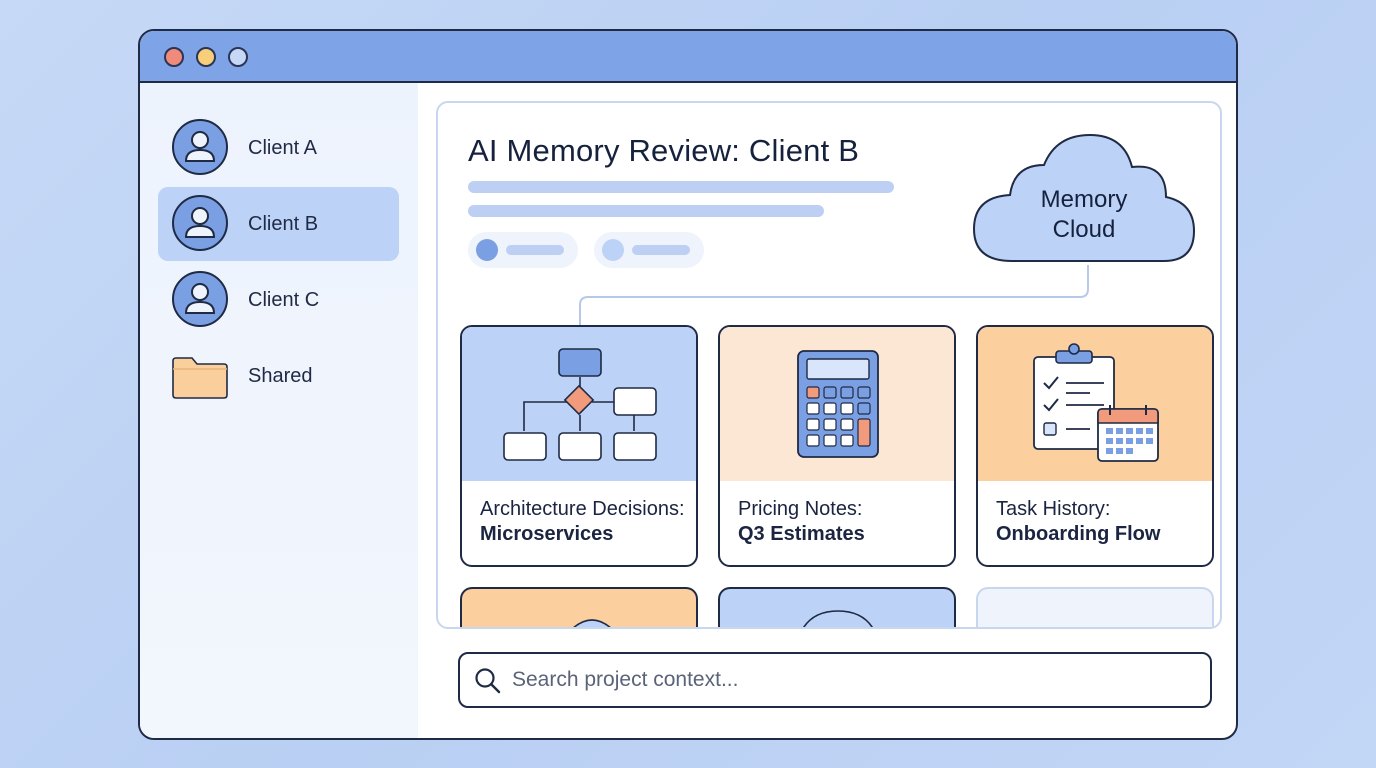 This screenshot has width=1376, height=768. I want to click on sidebar-item-shared: Shared, so click(278, 376).